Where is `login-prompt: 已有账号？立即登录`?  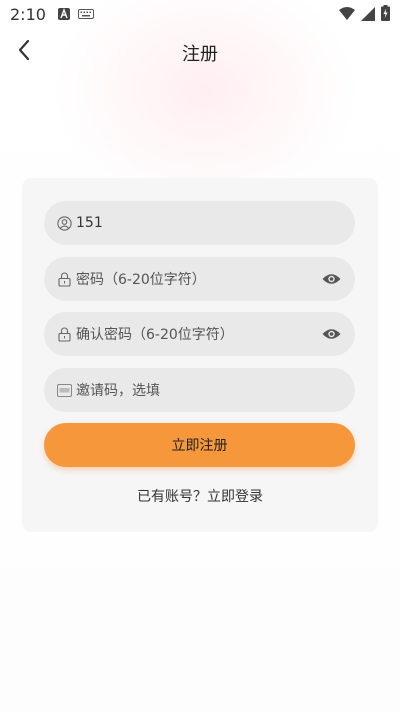 login-prompt: 已有账号？立即登录 is located at coordinates (200, 496).